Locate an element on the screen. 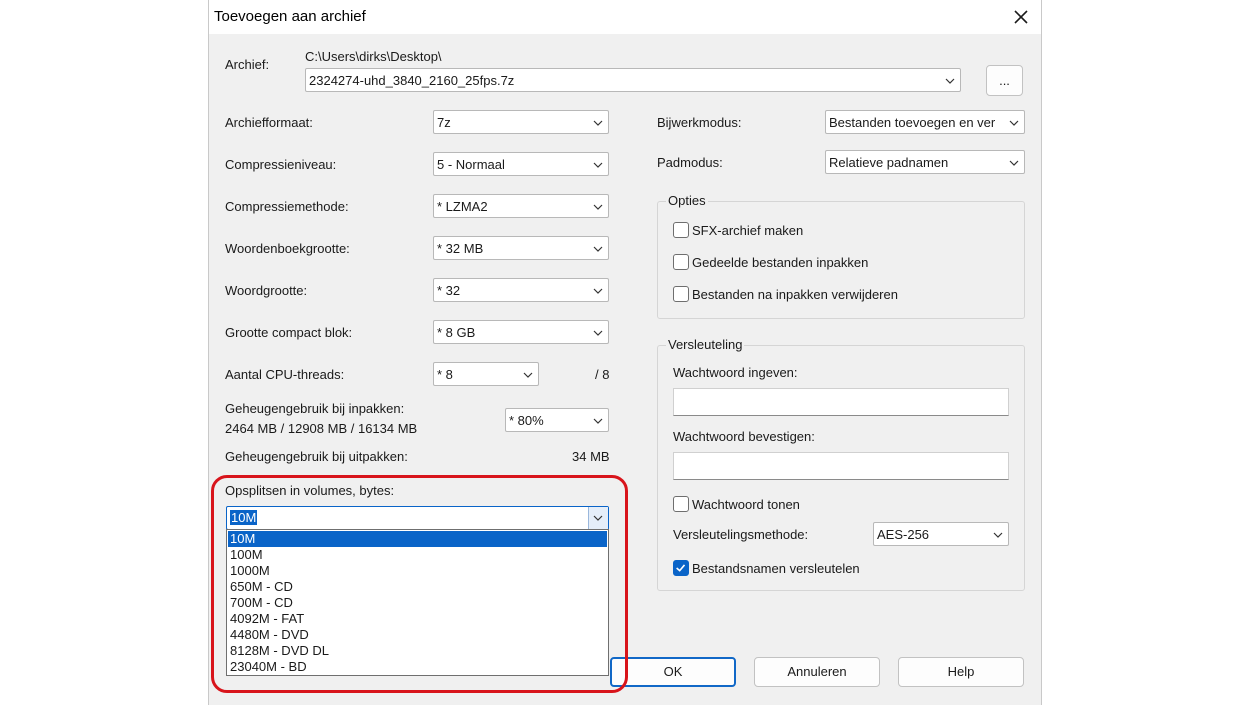 This screenshot has height=705, width=1253. archive-filename: 2324274-uhd_3840_2160_25fps.7z is located at coordinates (412, 80).